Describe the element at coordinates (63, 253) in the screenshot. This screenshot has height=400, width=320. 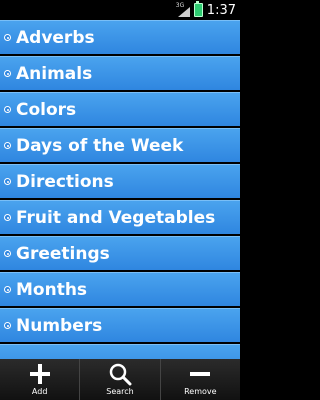
I see `list-item-label: Greetings` at that location.